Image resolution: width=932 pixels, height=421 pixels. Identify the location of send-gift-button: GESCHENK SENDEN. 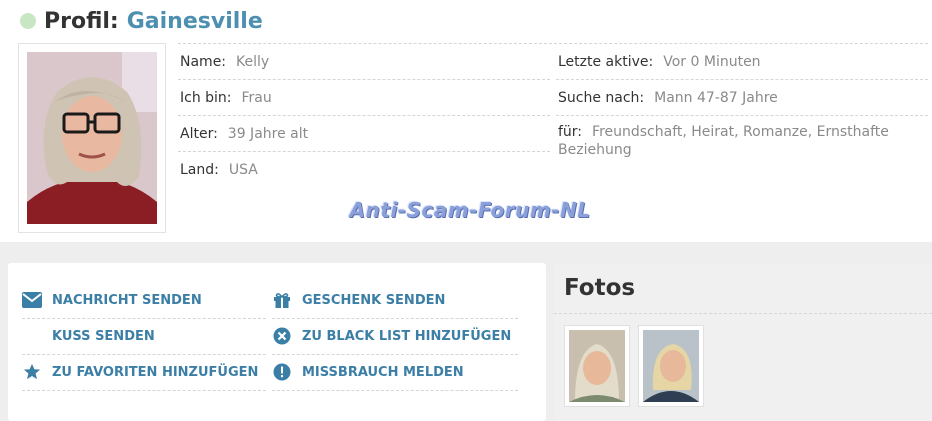
(358, 300).